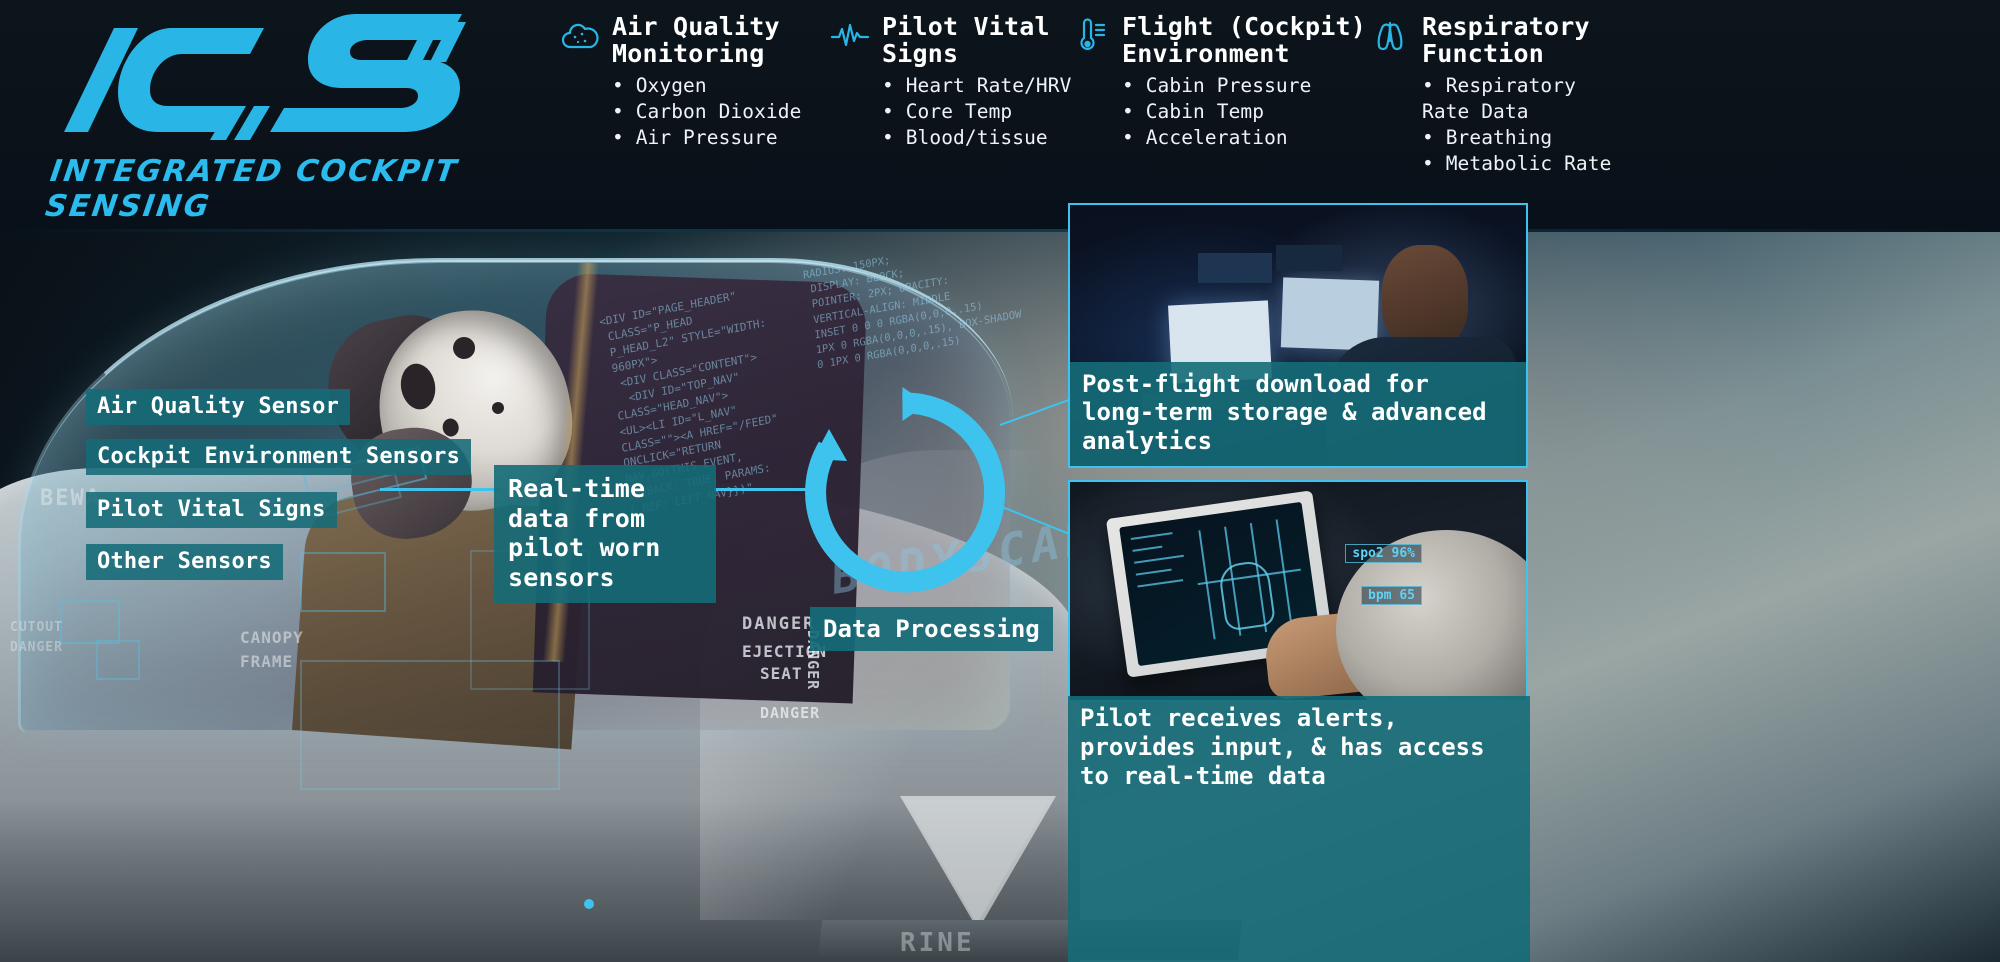  I want to click on category-header: Pilot Vital Signs, so click(950, 40).